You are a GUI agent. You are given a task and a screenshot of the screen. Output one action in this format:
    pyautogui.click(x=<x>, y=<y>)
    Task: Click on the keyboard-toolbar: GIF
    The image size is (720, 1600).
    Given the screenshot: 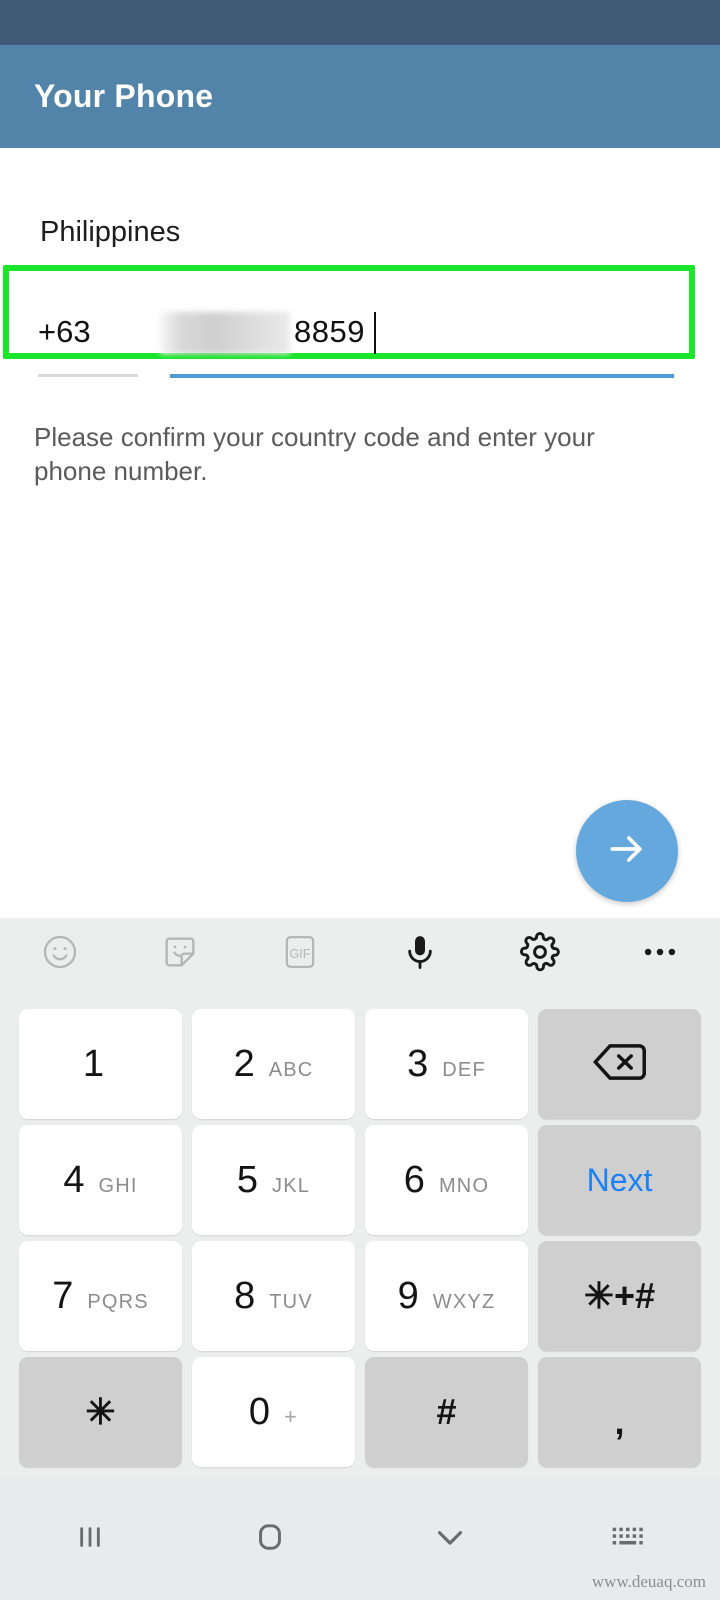 What is the action you would take?
    pyautogui.click(x=360, y=954)
    